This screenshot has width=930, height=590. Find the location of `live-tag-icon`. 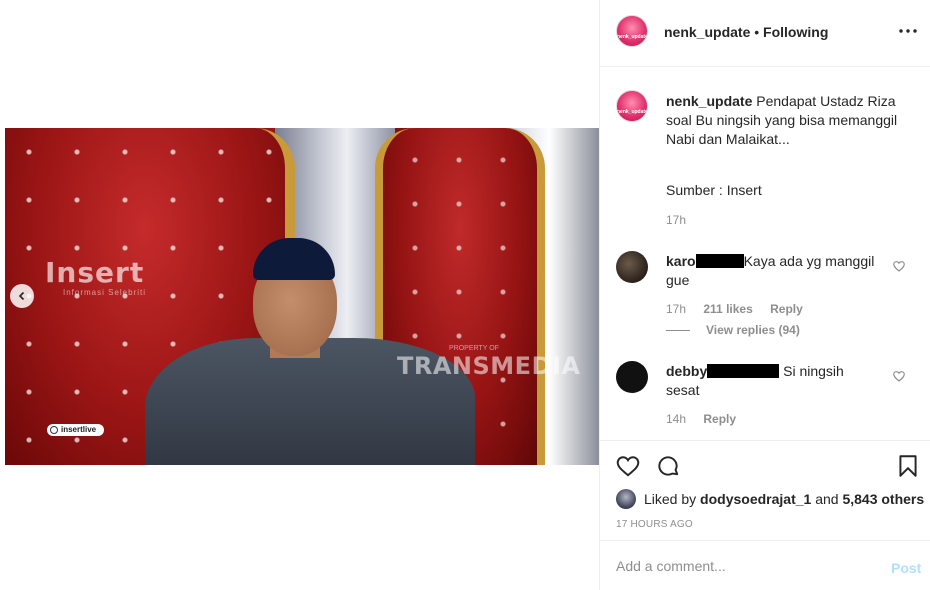

live-tag-icon is located at coordinates (54, 430).